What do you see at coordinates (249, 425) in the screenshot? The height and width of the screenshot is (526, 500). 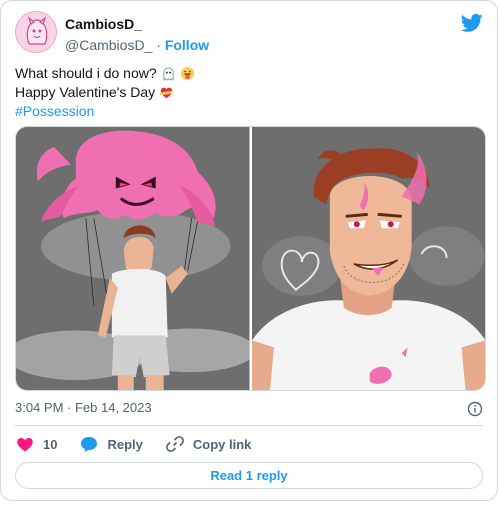 I see `divider` at bounding box center [249, 425].